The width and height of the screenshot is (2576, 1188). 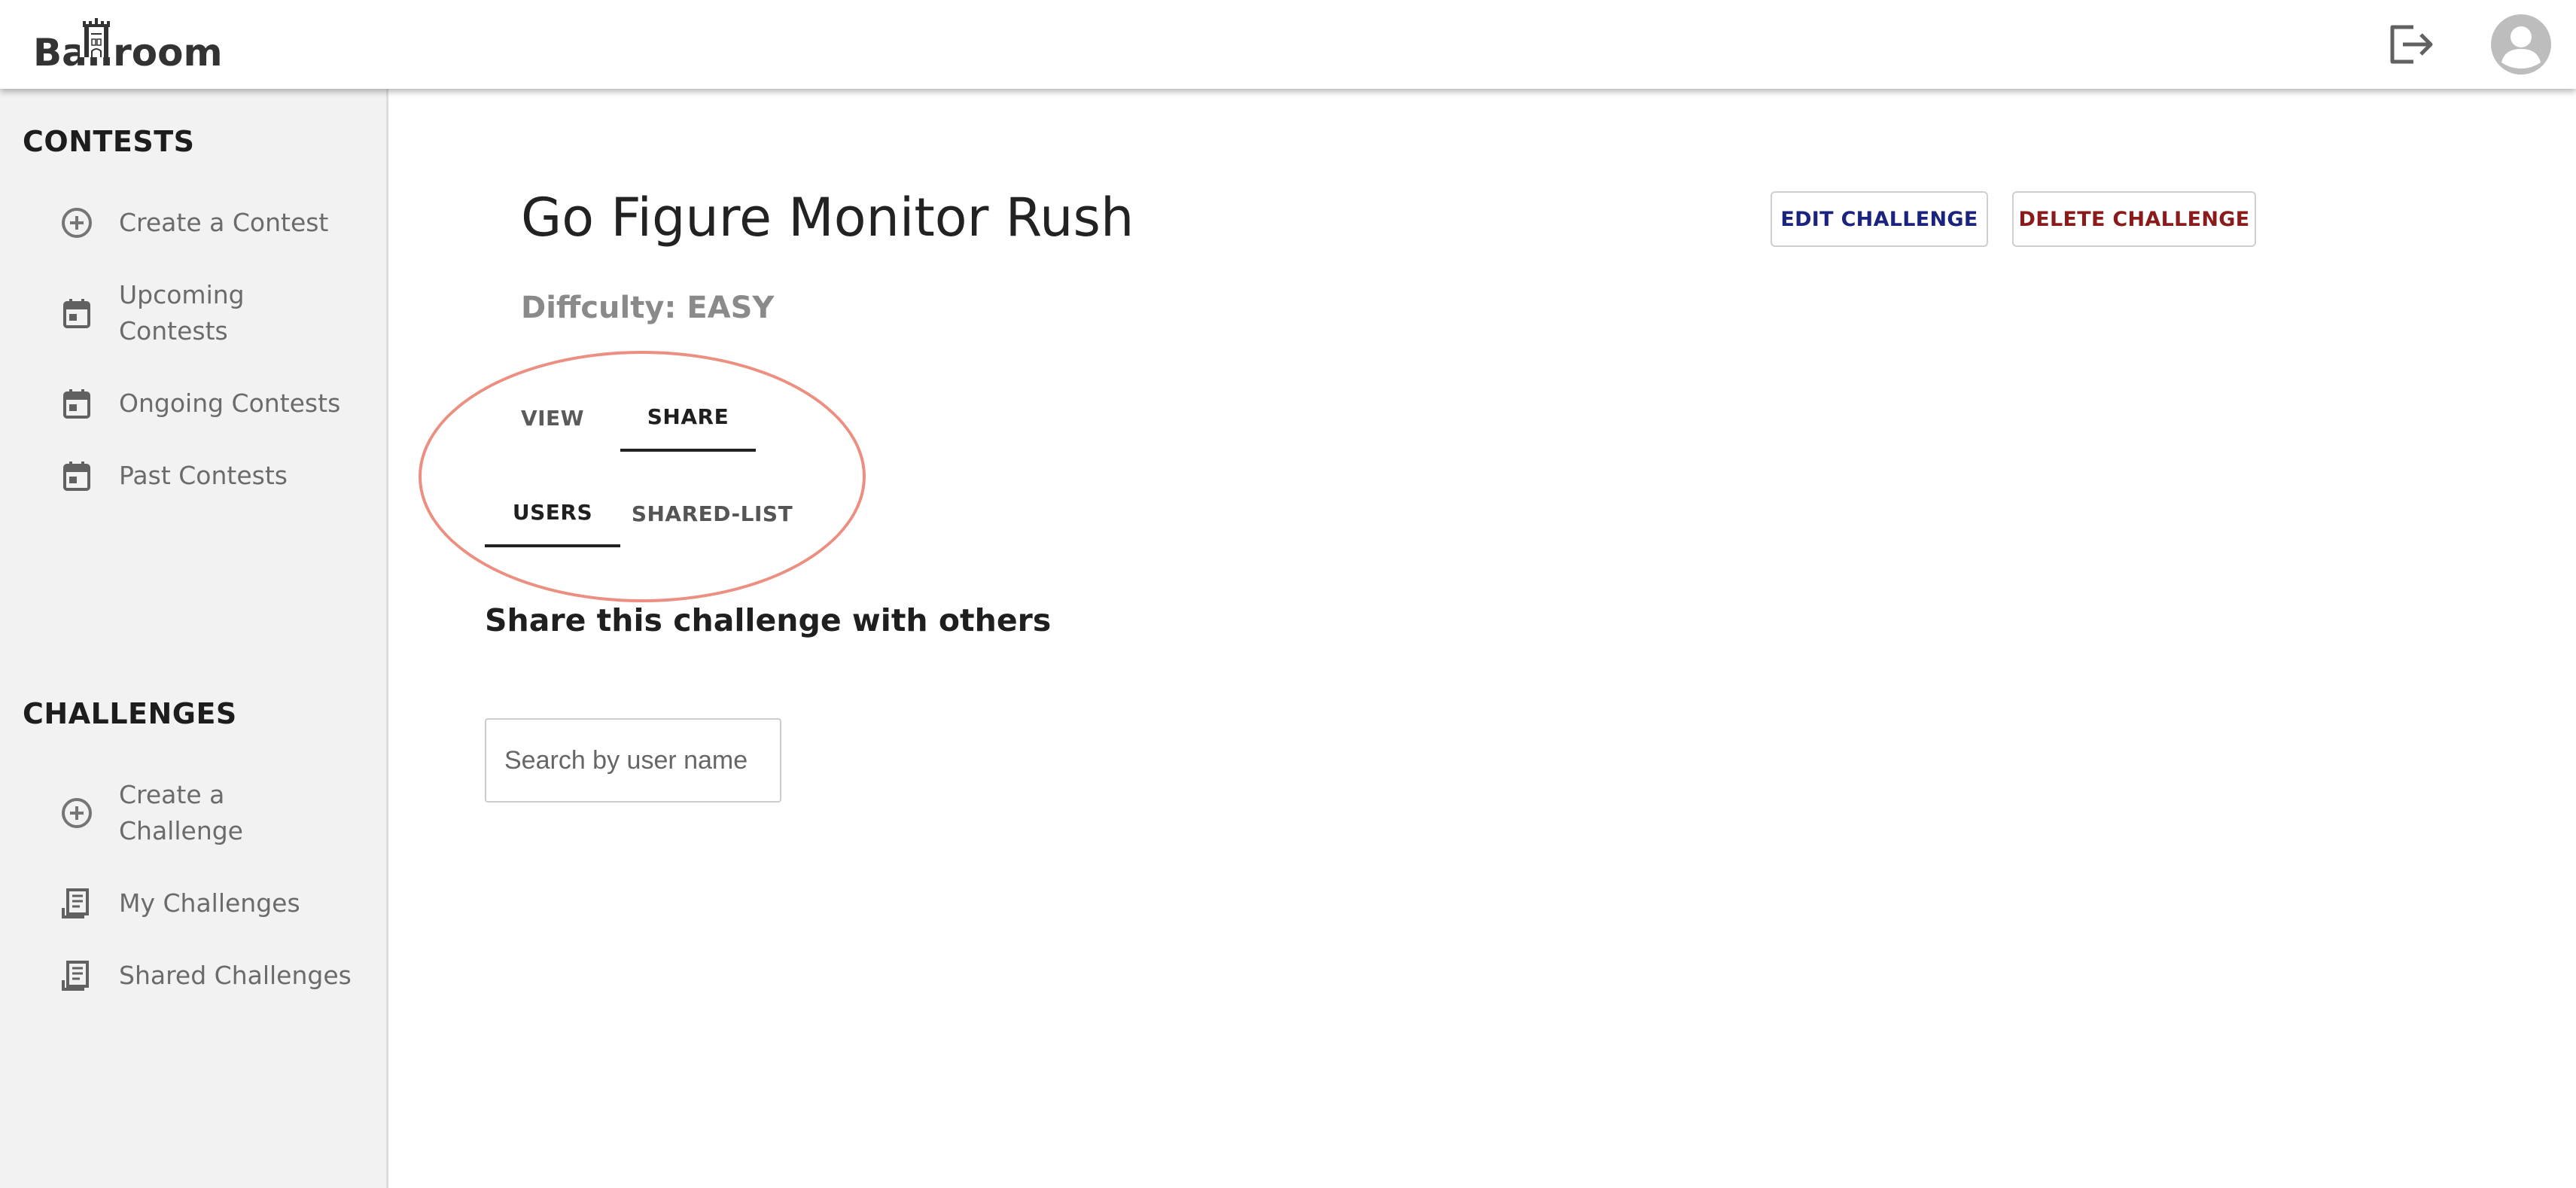 What do you see at coordinates (688, 418) in the screenshot?
I see `tab-share: SHARE` at bounding box center [688, 418].